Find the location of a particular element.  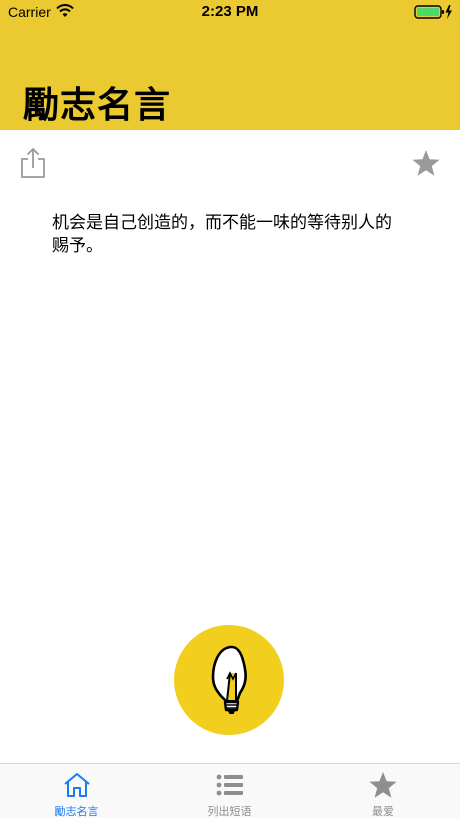

tab-favorites: 最爱 is located at coordinates (383, 791).